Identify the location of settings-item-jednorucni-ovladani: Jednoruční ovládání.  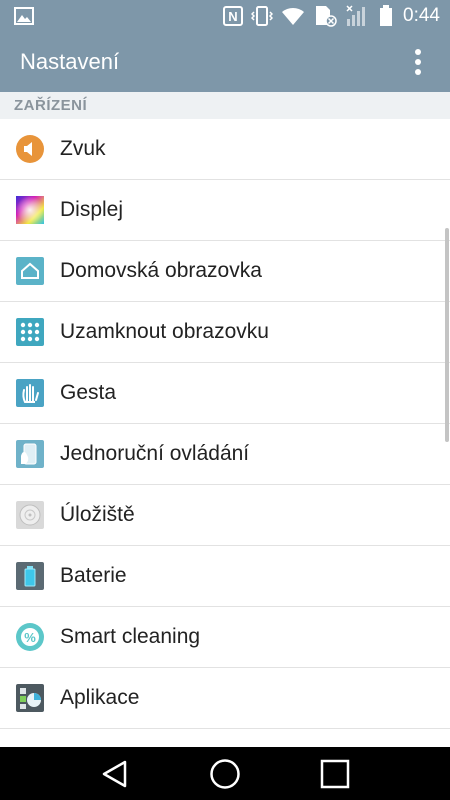
(225, 454).